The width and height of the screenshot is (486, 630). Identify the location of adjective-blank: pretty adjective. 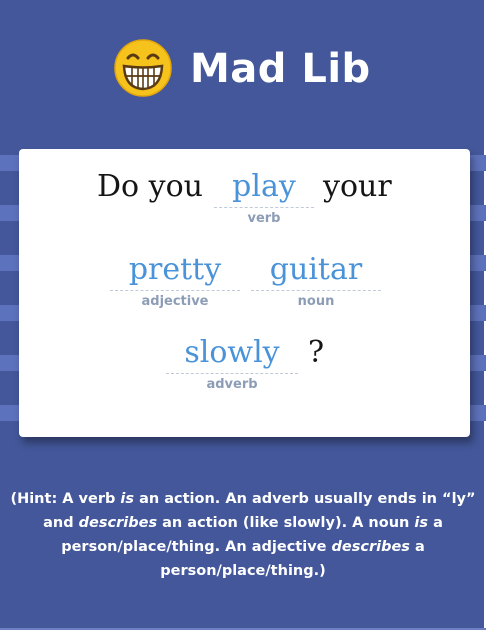
(175, 279).